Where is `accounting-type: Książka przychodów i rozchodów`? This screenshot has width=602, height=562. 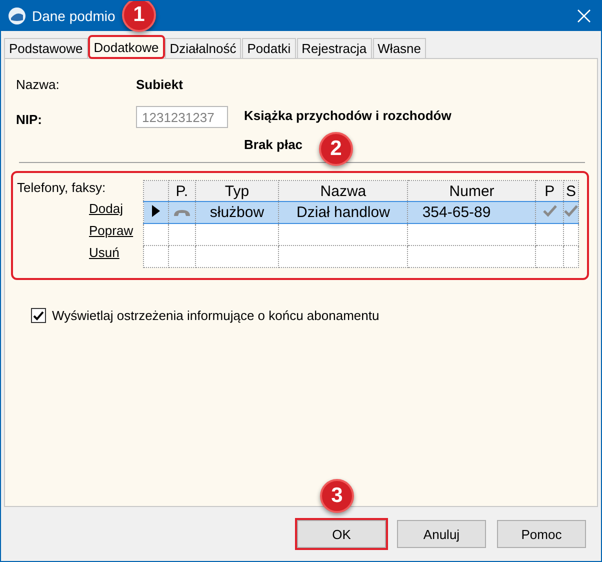 accounting-type: Książka przychodów i rozchodów is located at coordinates (348, 115).